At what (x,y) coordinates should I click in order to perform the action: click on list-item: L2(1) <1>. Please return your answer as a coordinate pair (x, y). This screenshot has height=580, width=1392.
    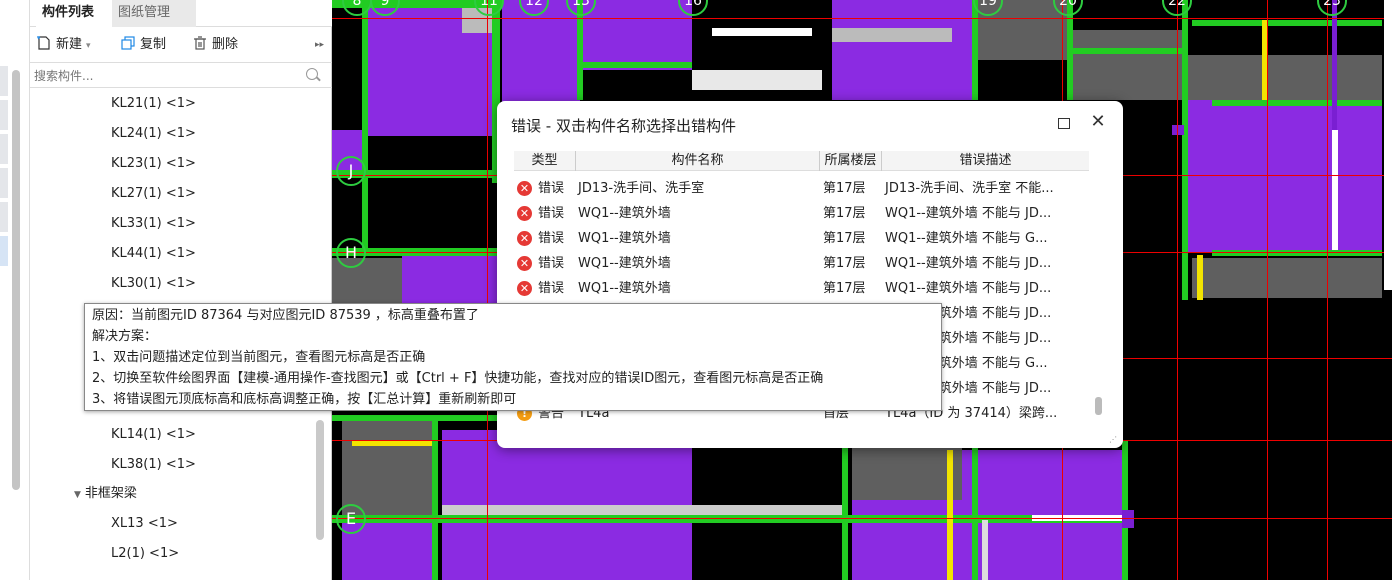
    Looking at the image, I should click on (145, 554).